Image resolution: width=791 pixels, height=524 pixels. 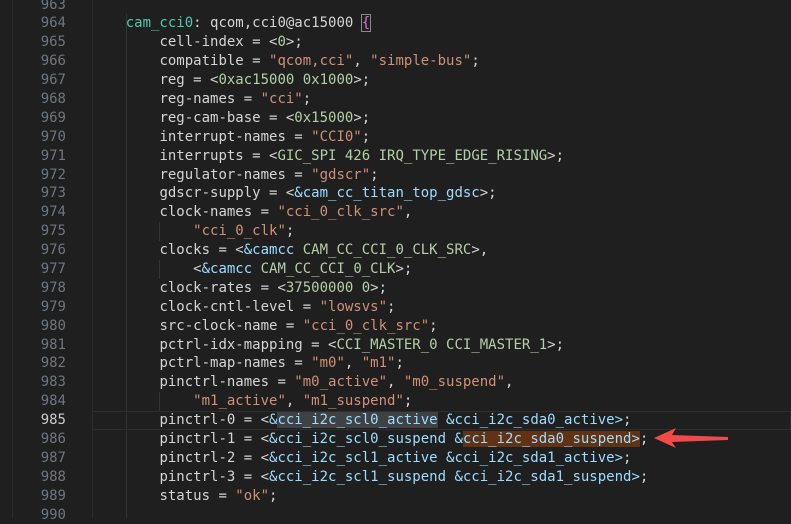 I want to click on string-token: "m0", so click(x=328, y=363).